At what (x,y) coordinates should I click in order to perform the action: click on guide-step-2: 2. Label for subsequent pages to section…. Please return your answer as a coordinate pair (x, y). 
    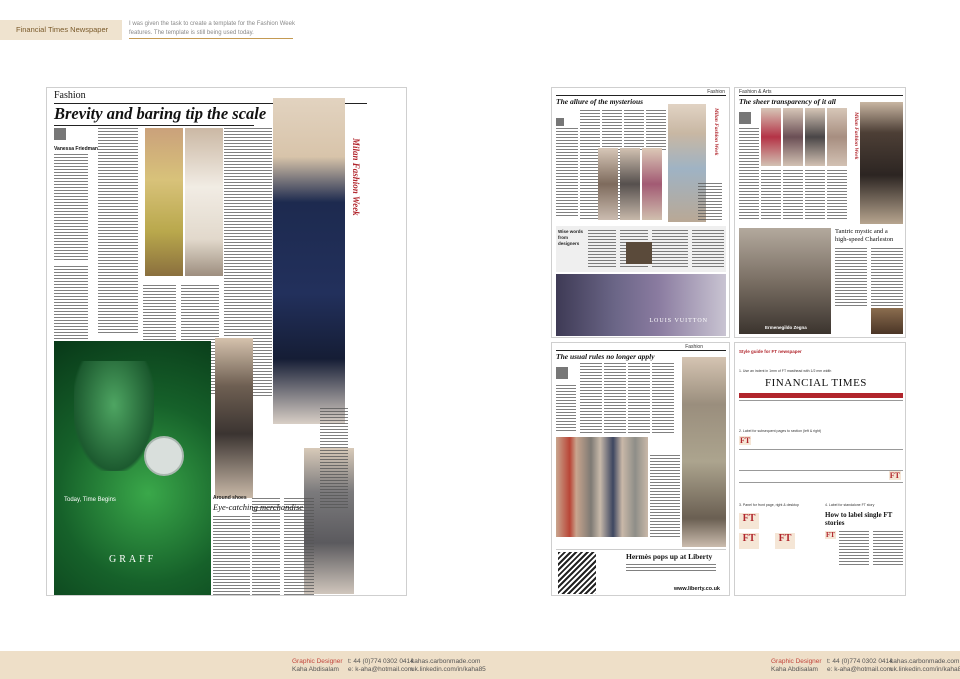
    Looking at the image, I should click on (780, 431).